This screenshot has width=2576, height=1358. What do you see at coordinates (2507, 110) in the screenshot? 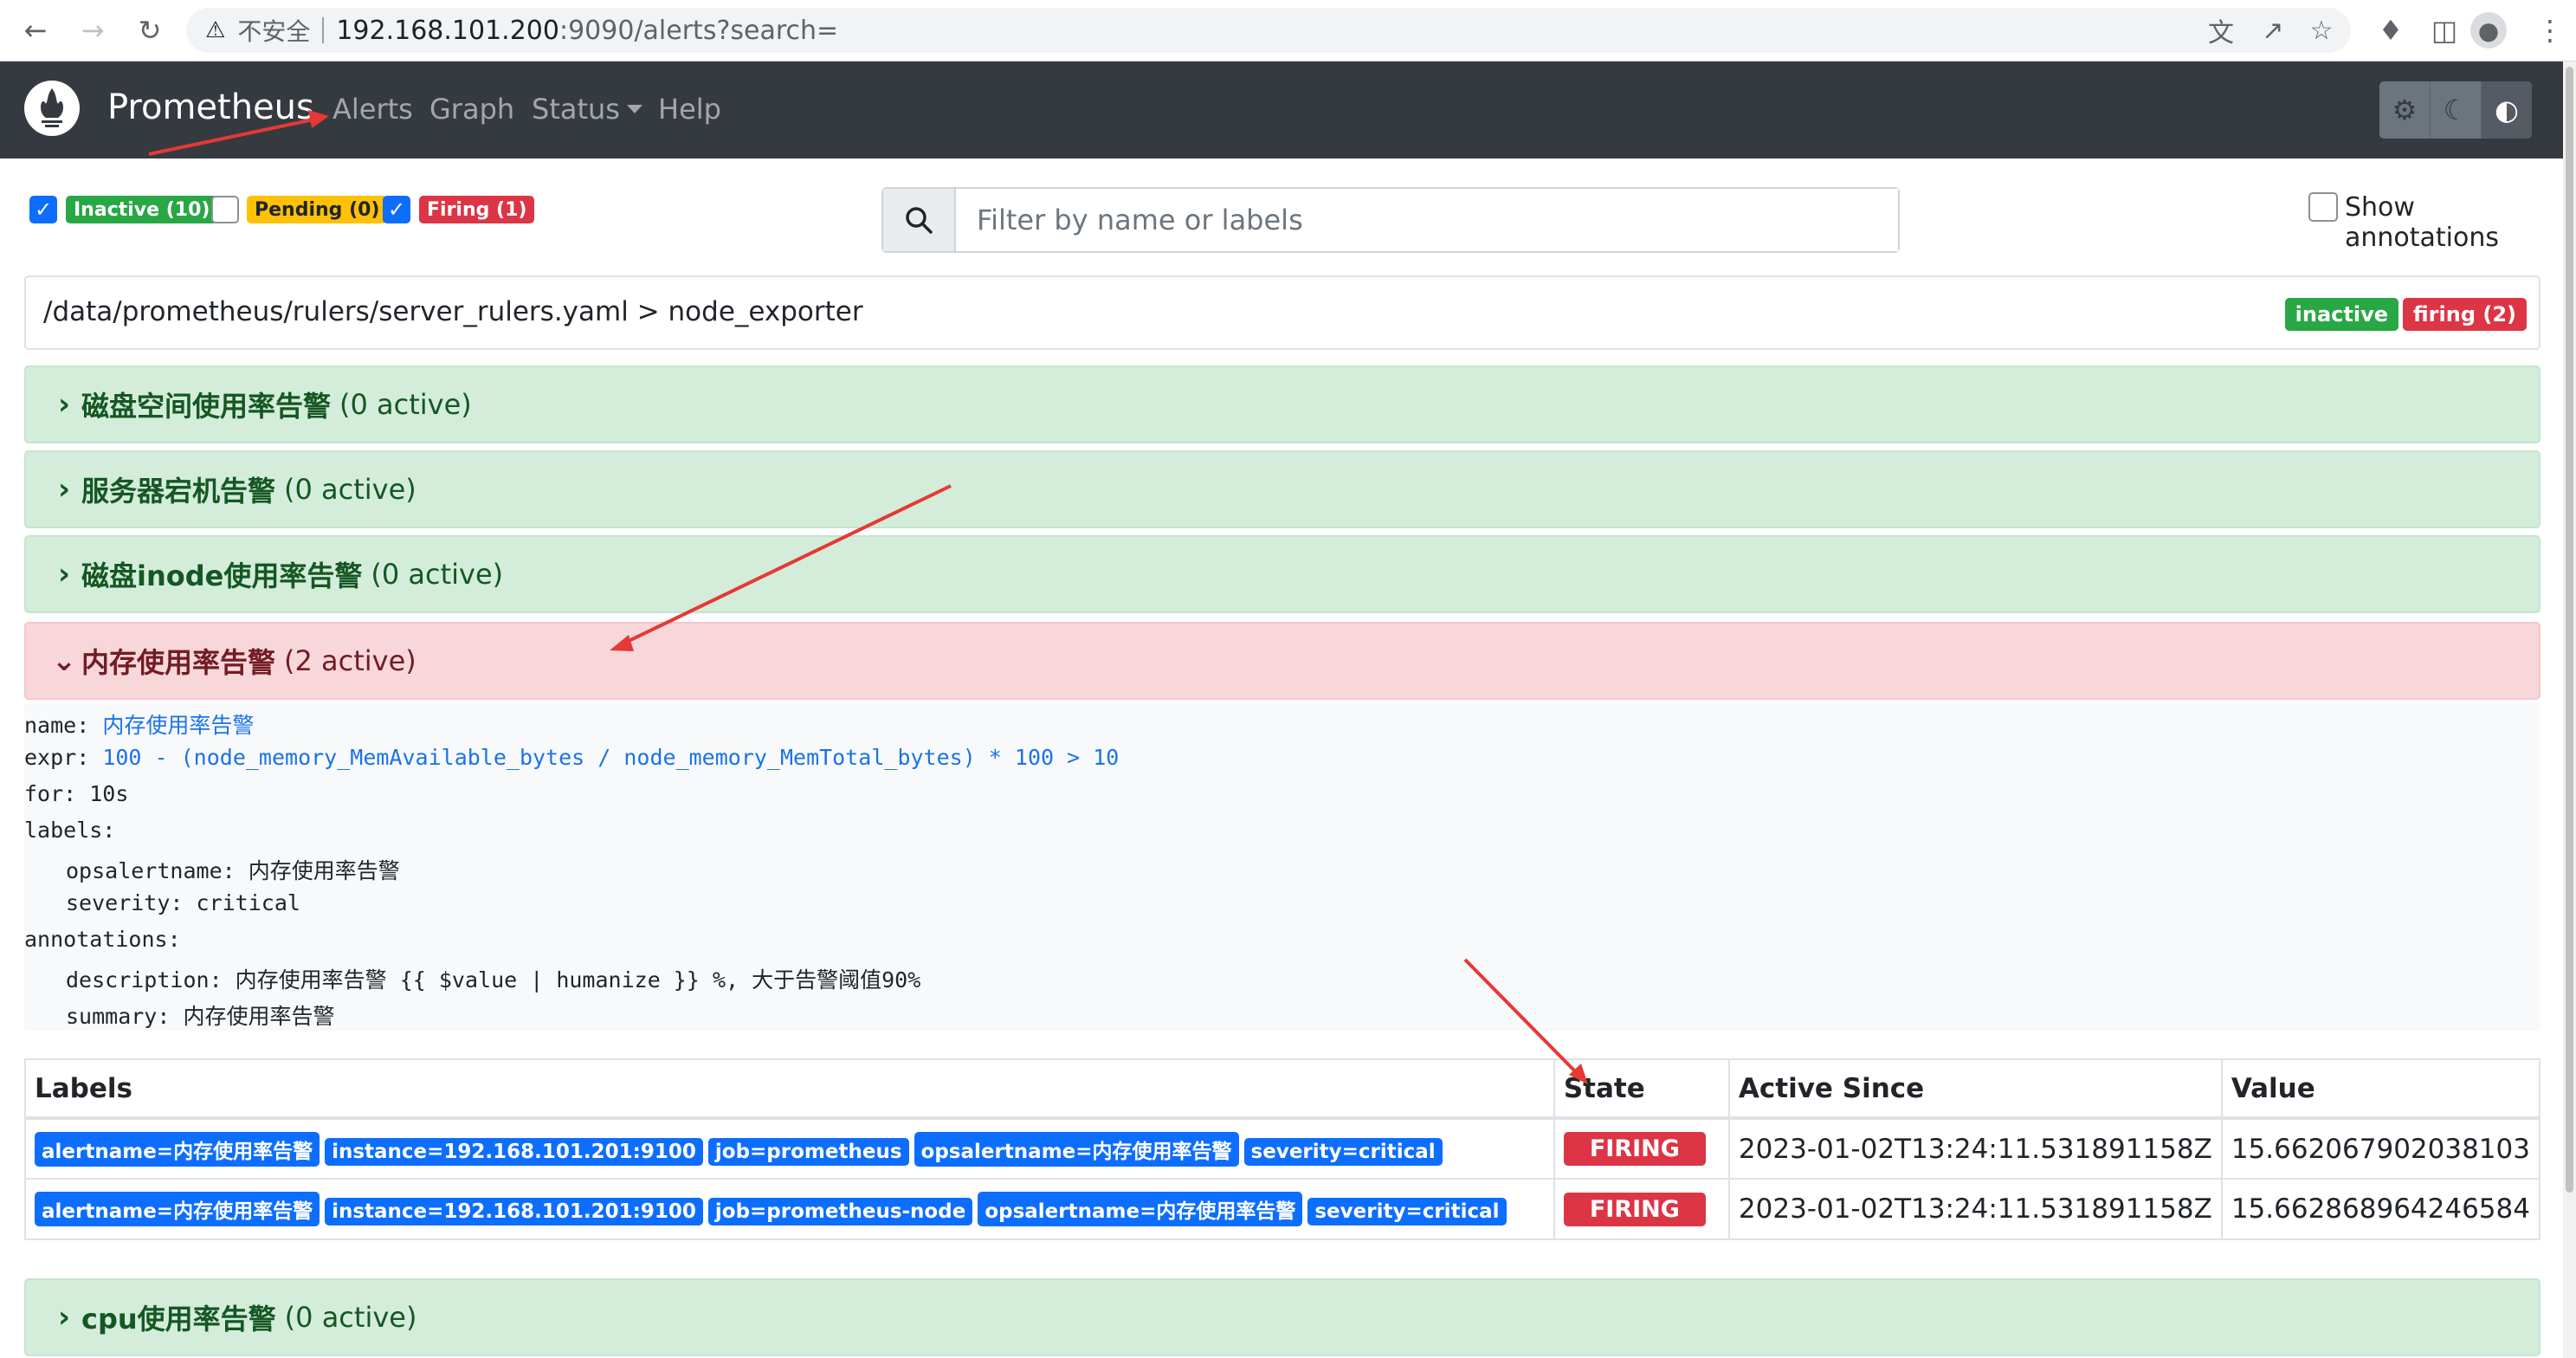
I see `auto-theme-contrast-icon: ◐` at bounding box center [2507, 110].